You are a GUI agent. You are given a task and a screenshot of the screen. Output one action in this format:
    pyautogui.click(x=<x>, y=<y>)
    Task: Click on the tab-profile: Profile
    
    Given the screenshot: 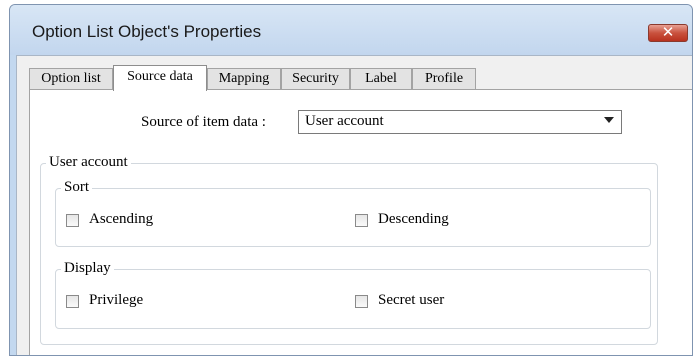 What is the action you would take?
    pyautogui.click(x=444, y=79)
    